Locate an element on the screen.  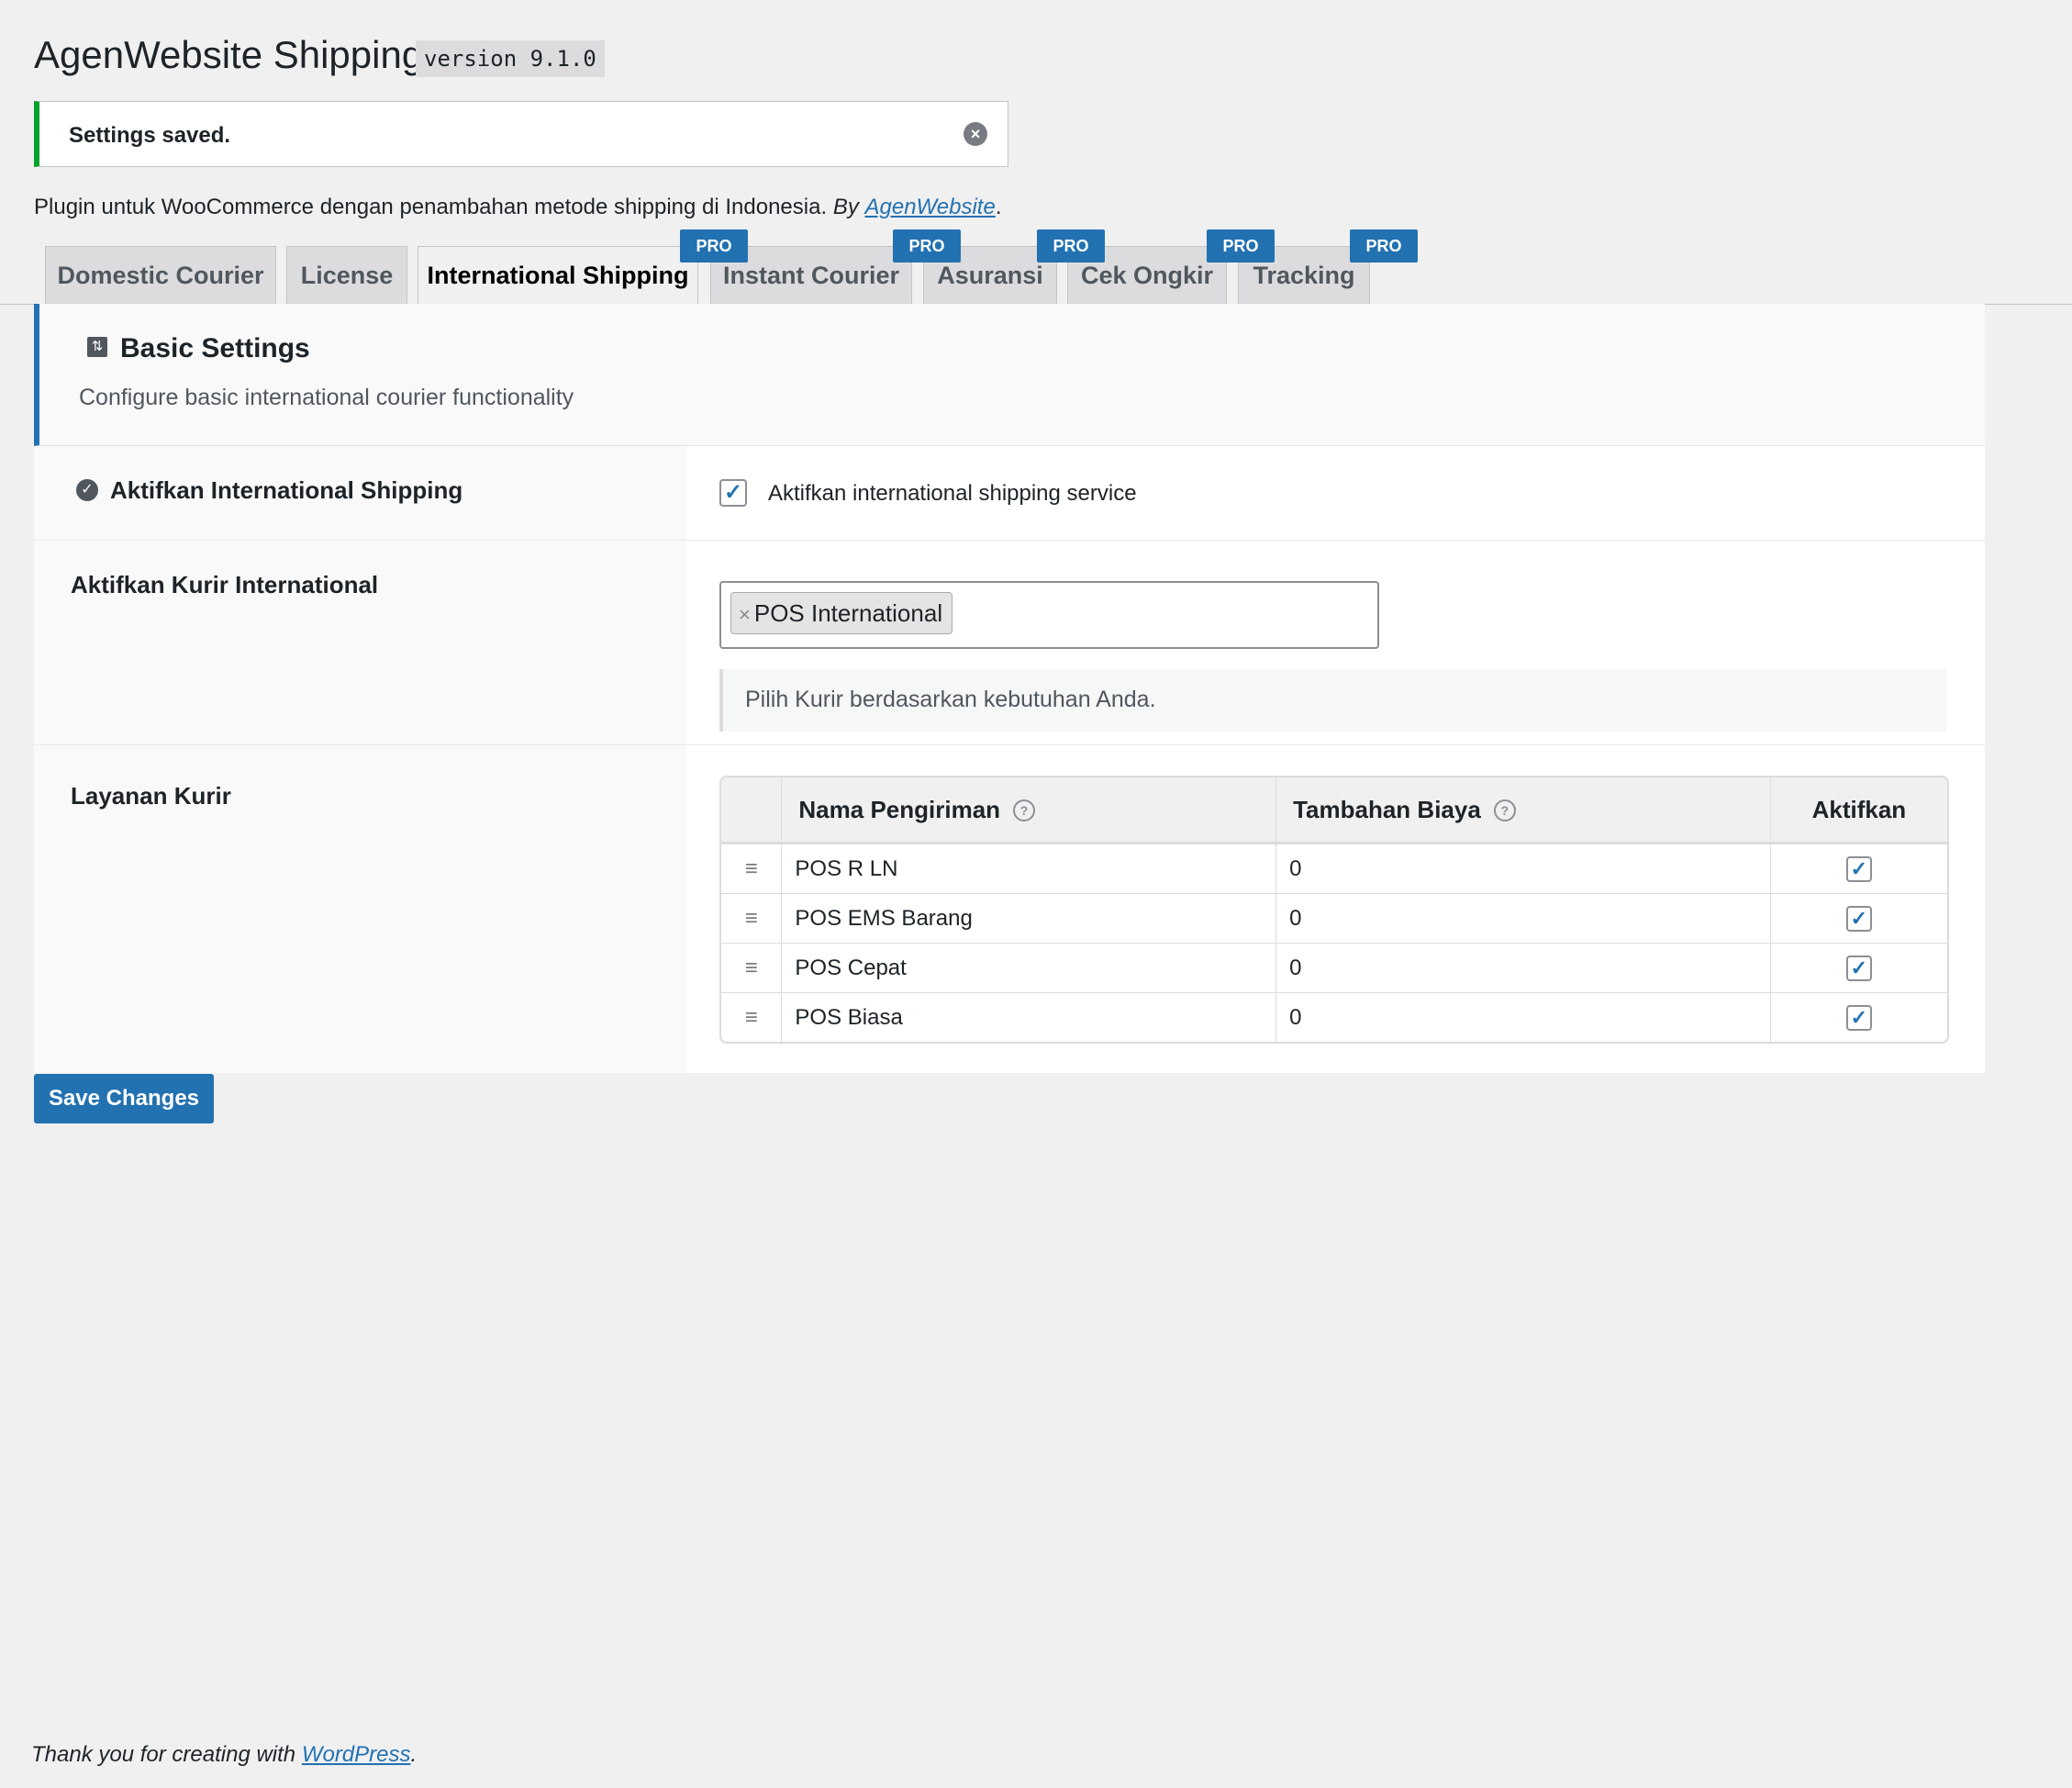
field-label: Aktifkan Kurir International is located at coordinates (225, 584).